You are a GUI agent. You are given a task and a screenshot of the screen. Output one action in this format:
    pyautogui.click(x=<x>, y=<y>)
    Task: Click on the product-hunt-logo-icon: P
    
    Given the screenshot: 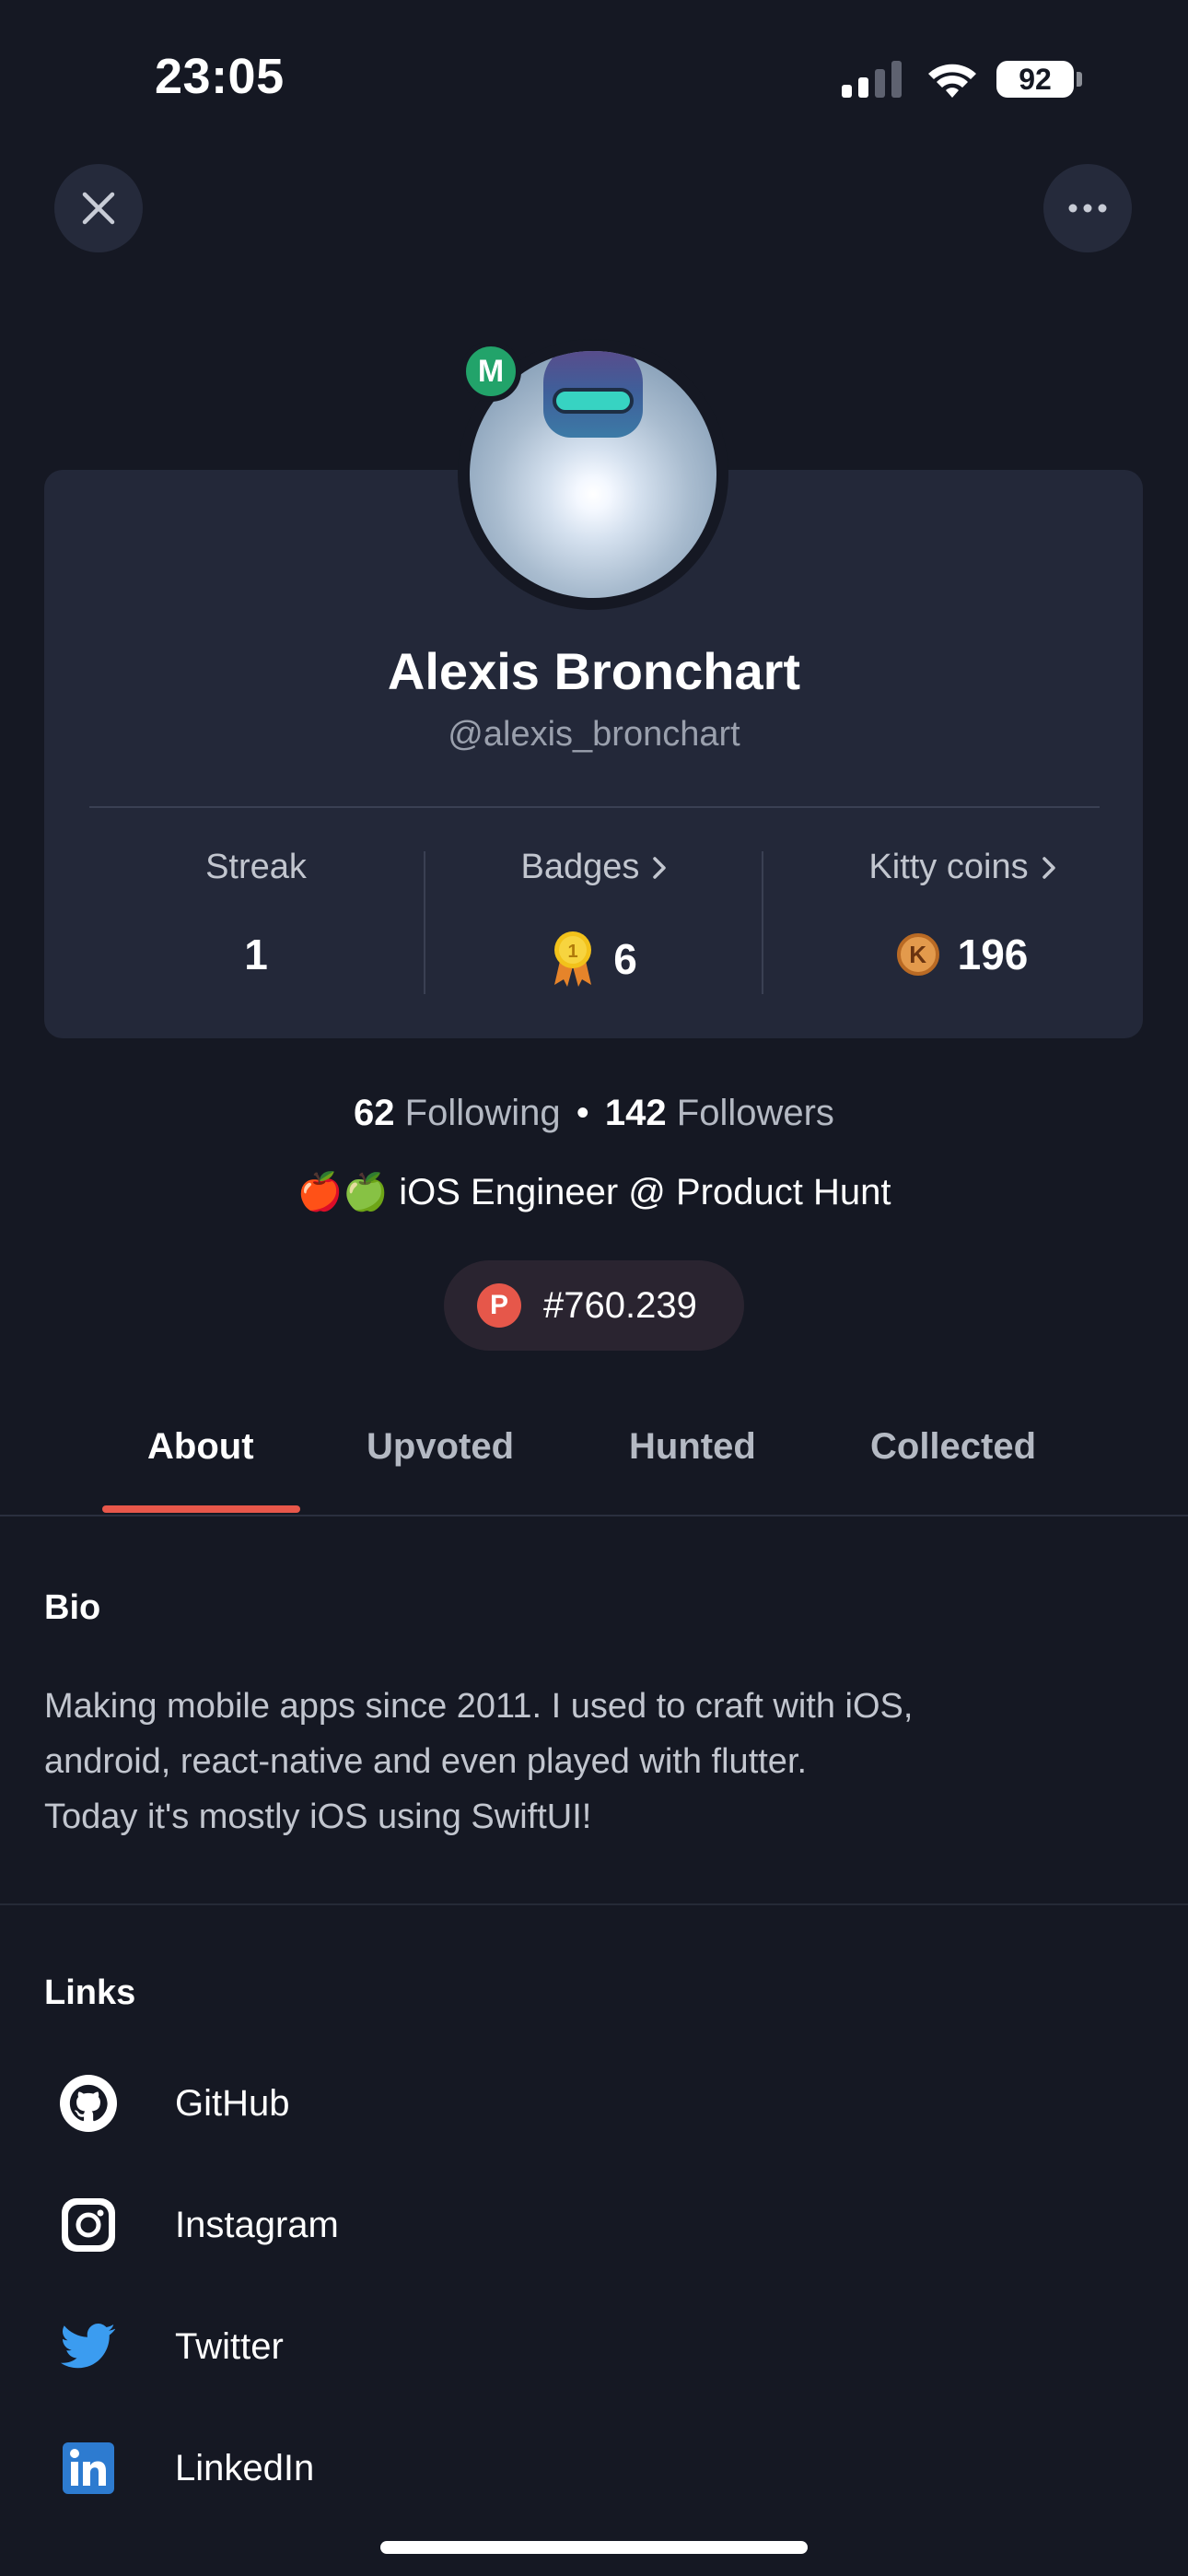 What is the action you would take?
    pyautogui.click(x=499, y=1305)
    